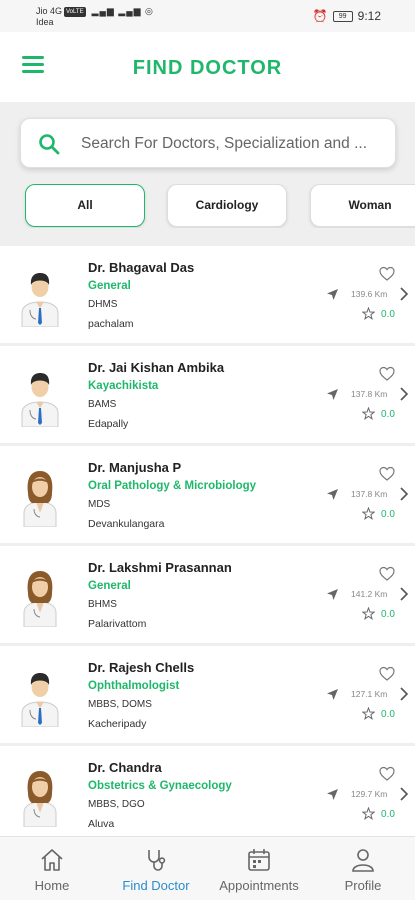  Describe the element at coordinates (102, 604) in the screenshot. I see `doctor-qualification: BHMS` at that location.